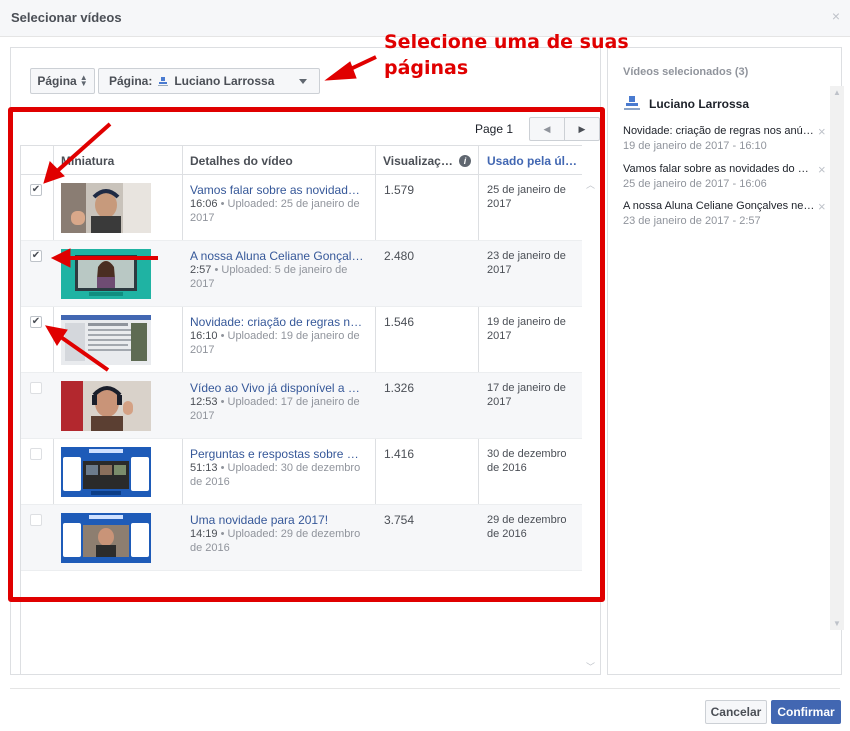 This screenshot has width=850, height=731. I want to click on page-sort-button: Página ▲ ▼, so click(62, 81).